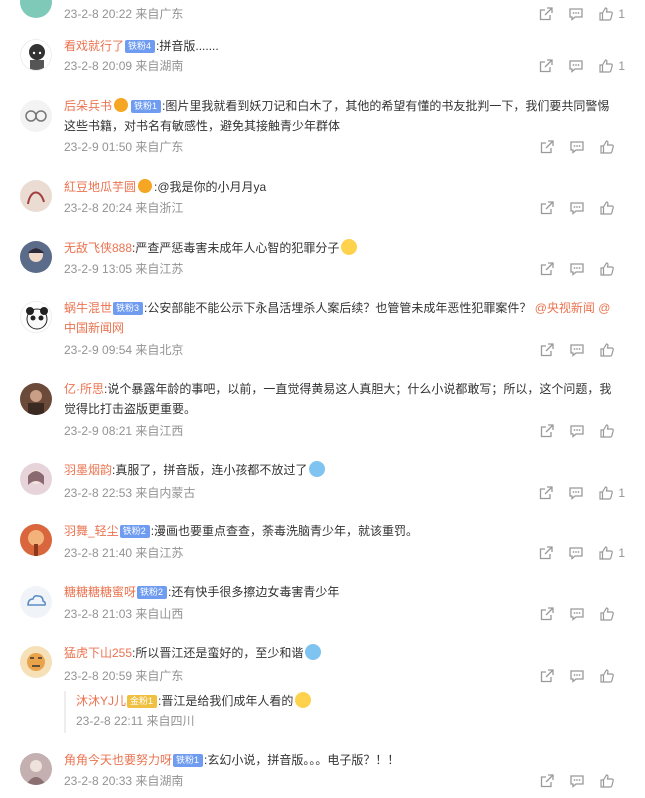 The width and height of the screenshot is (645, 798). Describe the element at coordinates (345, 712) in the screenshot. I see `reply-block: 沐沐YJ儿 金粉1:晋江是给我们成年人看的 23-2-8 22:11 来自四川` at that location.